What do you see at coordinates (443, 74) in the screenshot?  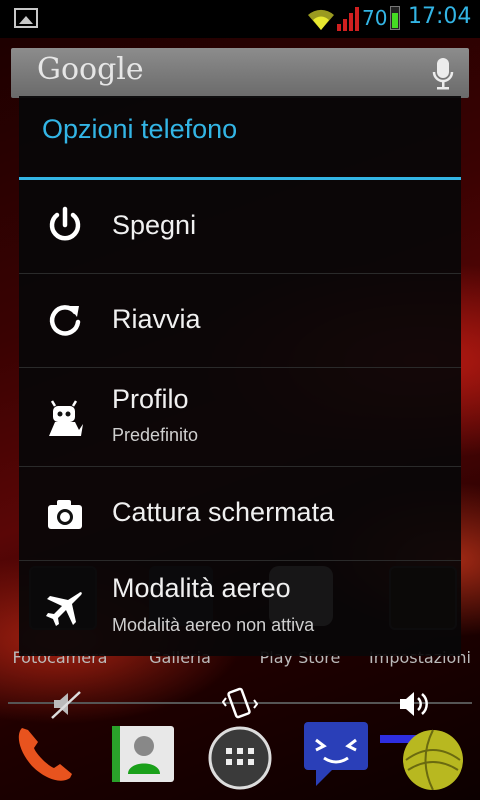 I see `mic-icon` at bounding box center [443, 74].